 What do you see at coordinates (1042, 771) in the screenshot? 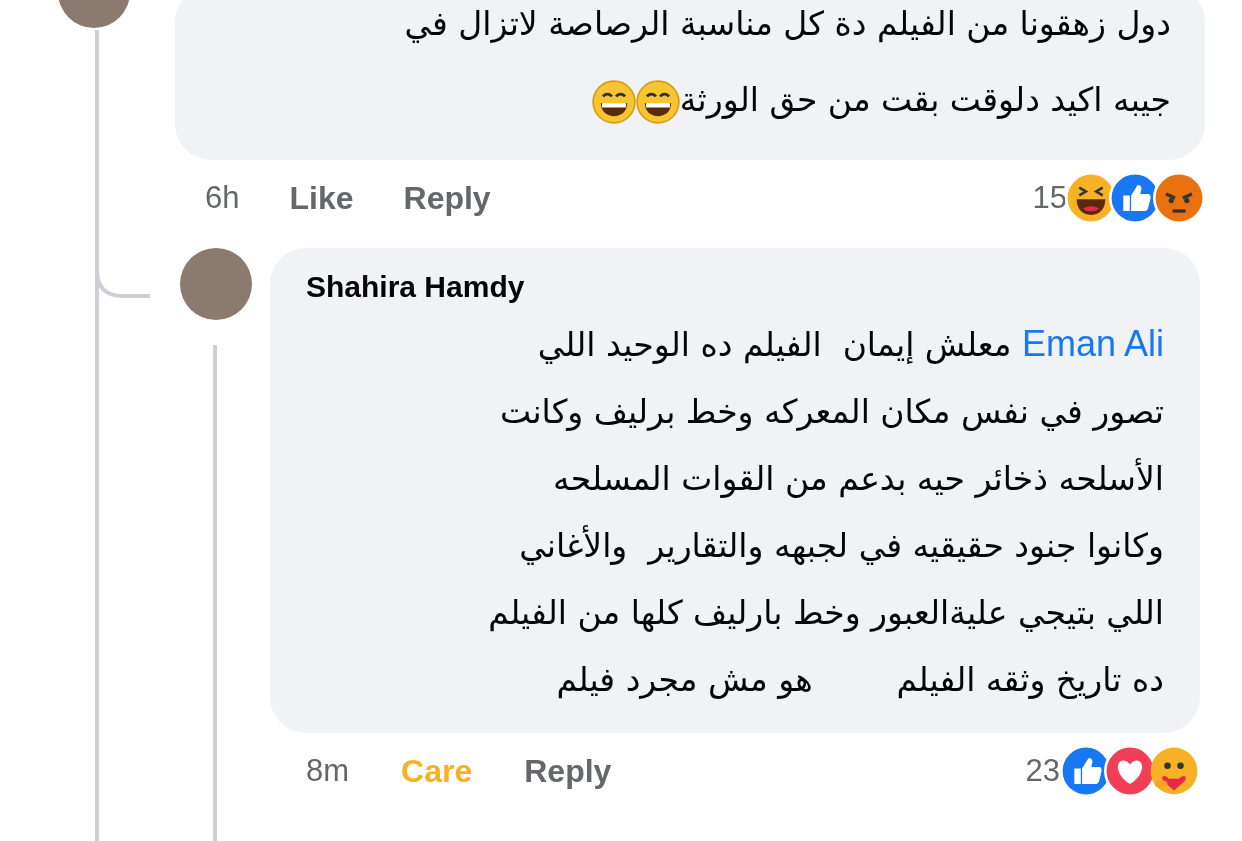
I see `reaction-count: 23` at bounding box center [1042, 771].